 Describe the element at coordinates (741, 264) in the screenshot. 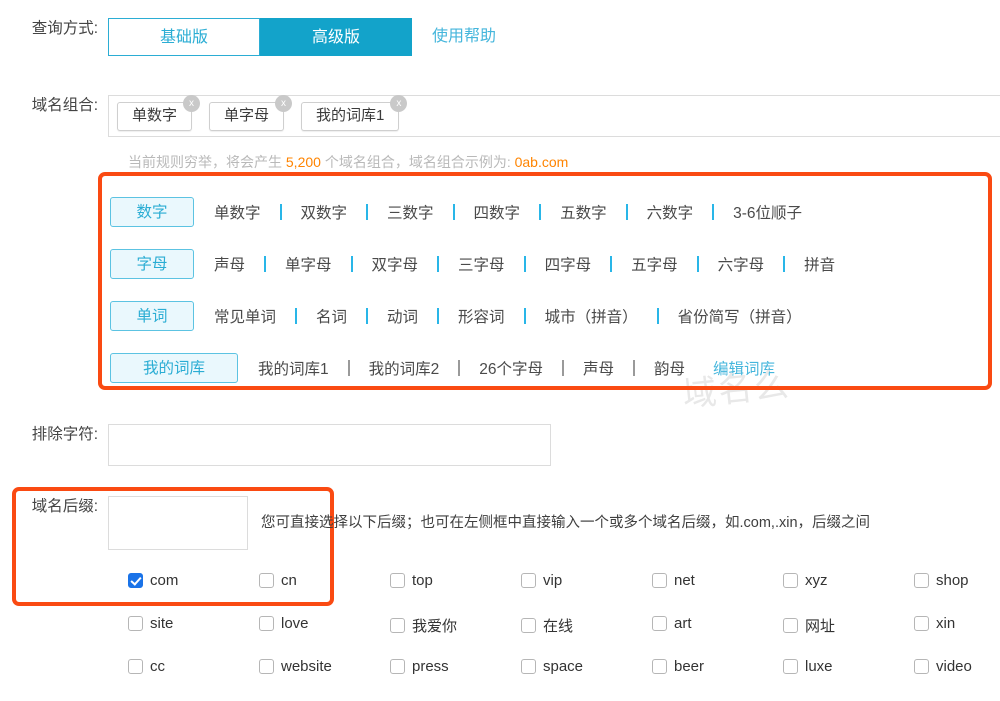

I see `rule-item: 六字母` at that location.